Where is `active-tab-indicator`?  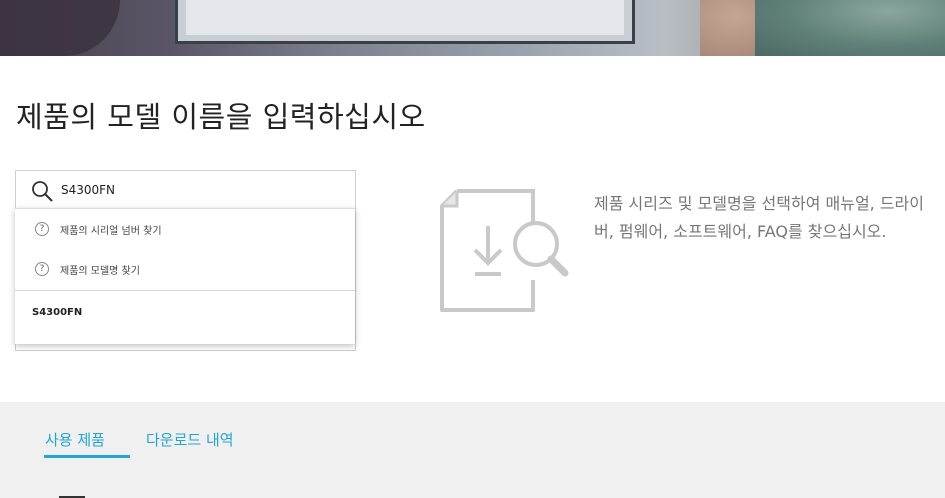 active-tab-indicator is located at coordinates (87, 456).